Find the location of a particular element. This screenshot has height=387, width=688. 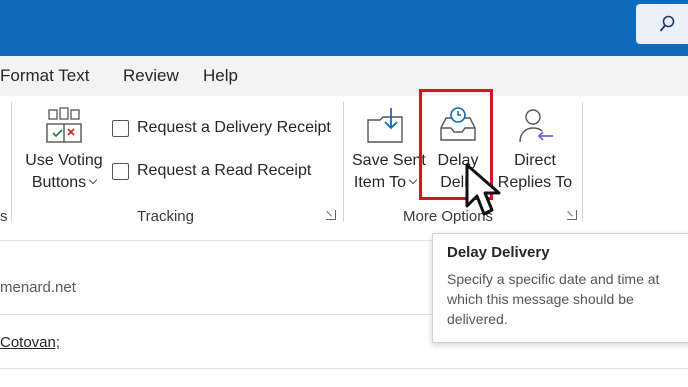

tooltip-description-line: delivered. is located at coordinates (477, 319).